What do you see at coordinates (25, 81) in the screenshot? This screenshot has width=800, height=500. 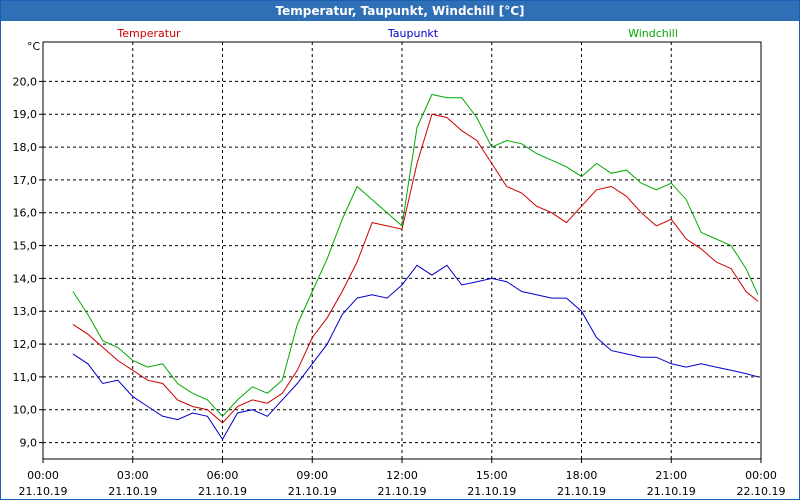 I see `y-tick-label: 20,0` at bounding box center [25, 81].